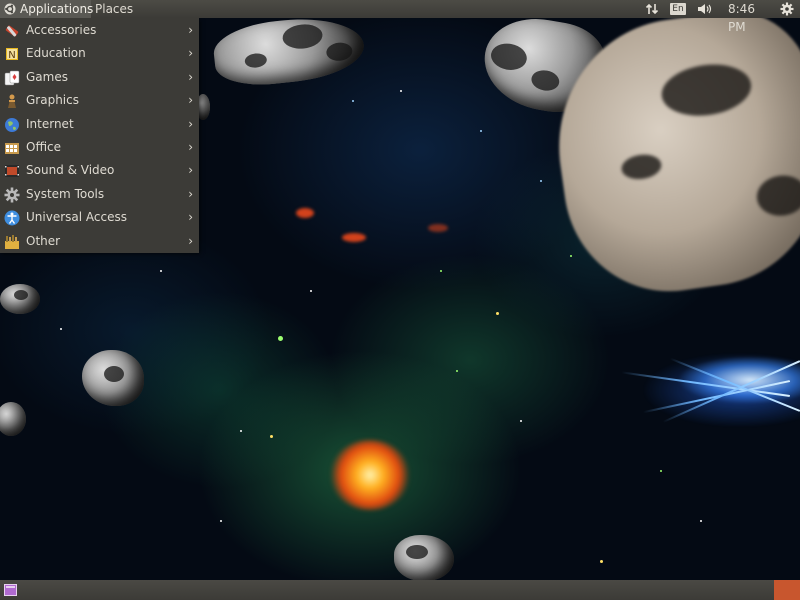 The width and height of the screenshot is (800, 600). Describe the element at coordinates (787, 590) in the screenshot. I see `trash-applet-icon` at that location.